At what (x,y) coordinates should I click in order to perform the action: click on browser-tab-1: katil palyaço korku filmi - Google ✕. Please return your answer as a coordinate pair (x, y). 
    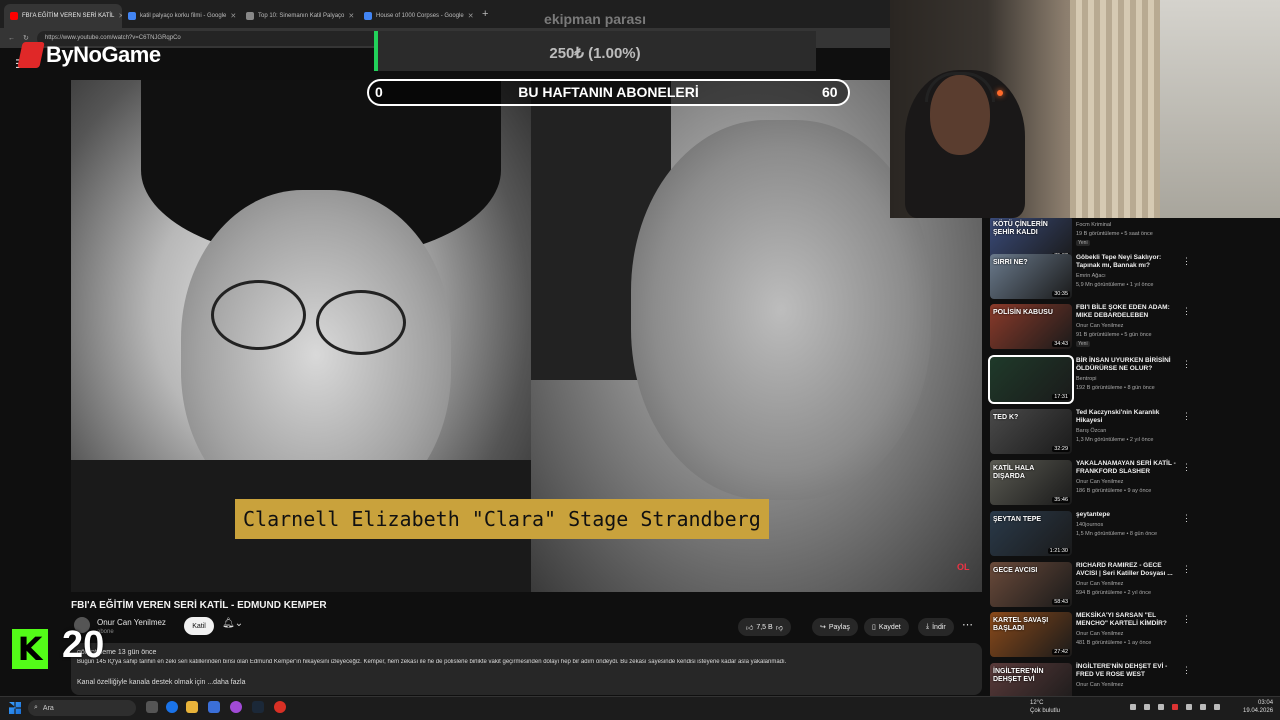
    Looking at the image, I should click on (181, 16).